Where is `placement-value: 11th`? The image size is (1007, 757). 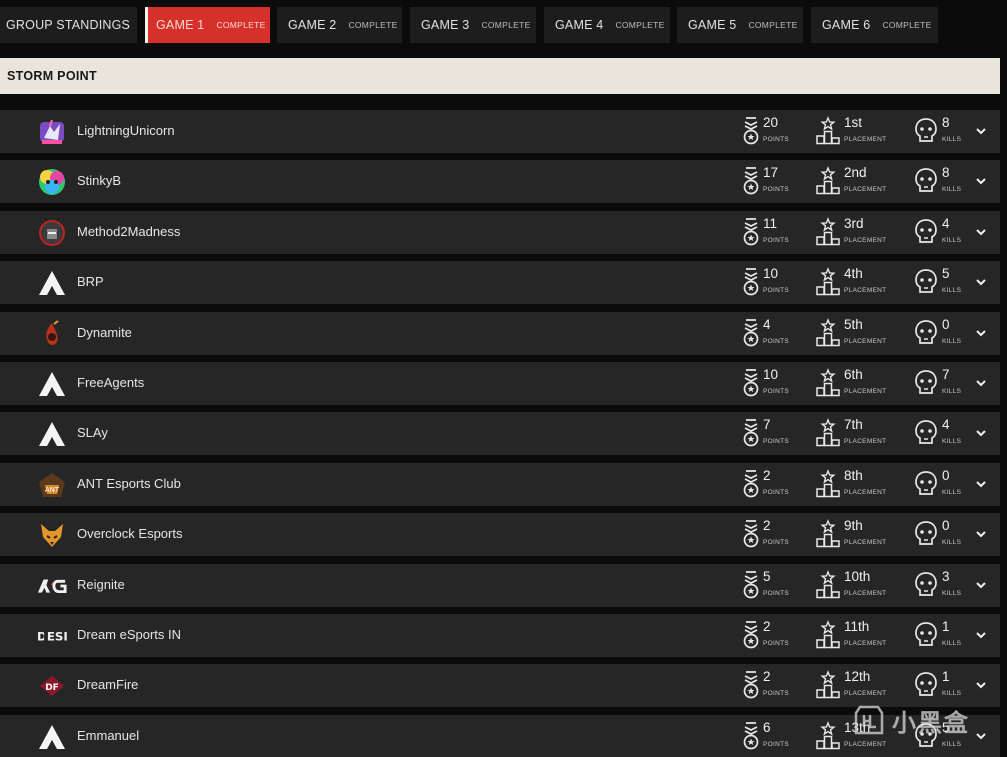
placement-value: 11th is located at coordinates (857, 626).